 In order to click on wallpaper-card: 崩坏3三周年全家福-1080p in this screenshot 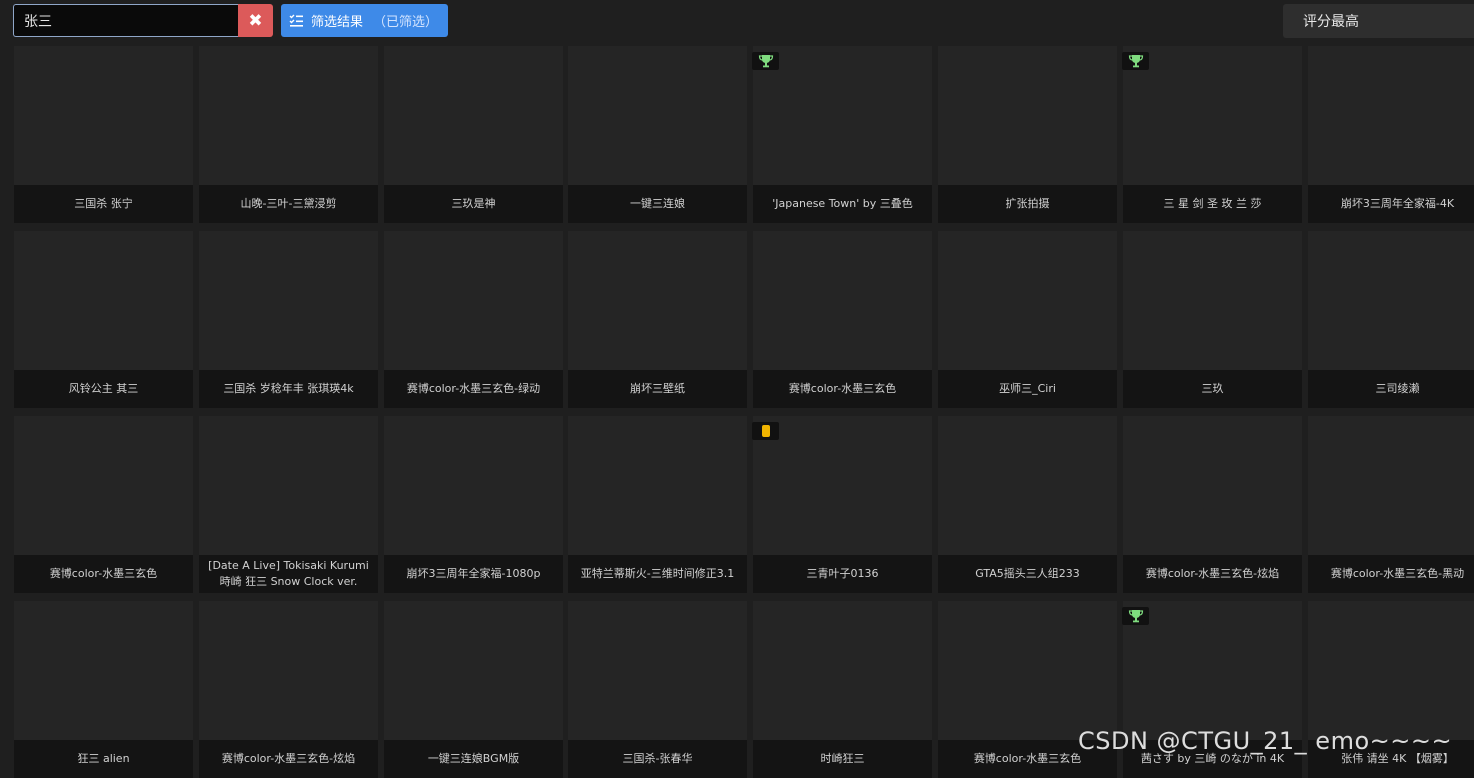, I will do `click(473, 504)`.